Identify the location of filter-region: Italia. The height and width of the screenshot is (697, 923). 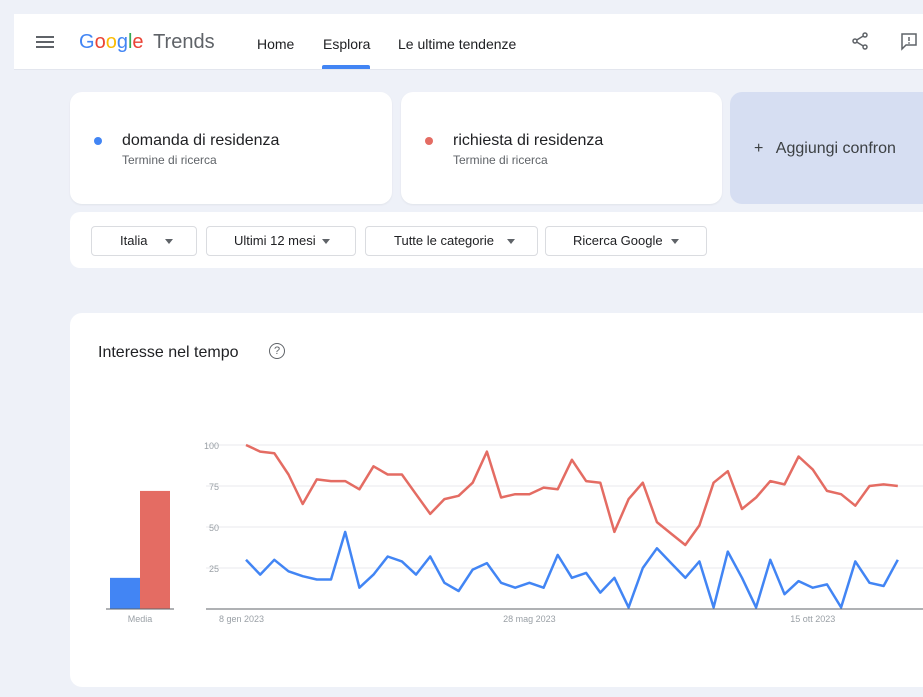
(144, 241).